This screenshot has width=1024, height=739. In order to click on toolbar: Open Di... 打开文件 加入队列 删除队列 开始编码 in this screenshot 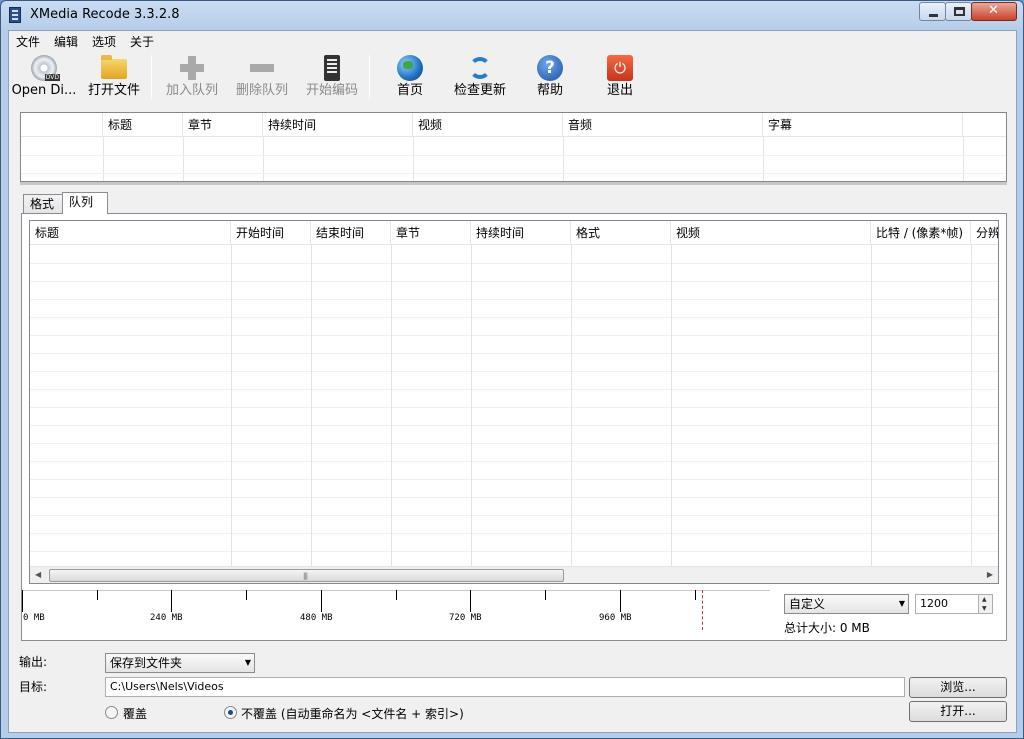, I will do `click(512, 77)`.